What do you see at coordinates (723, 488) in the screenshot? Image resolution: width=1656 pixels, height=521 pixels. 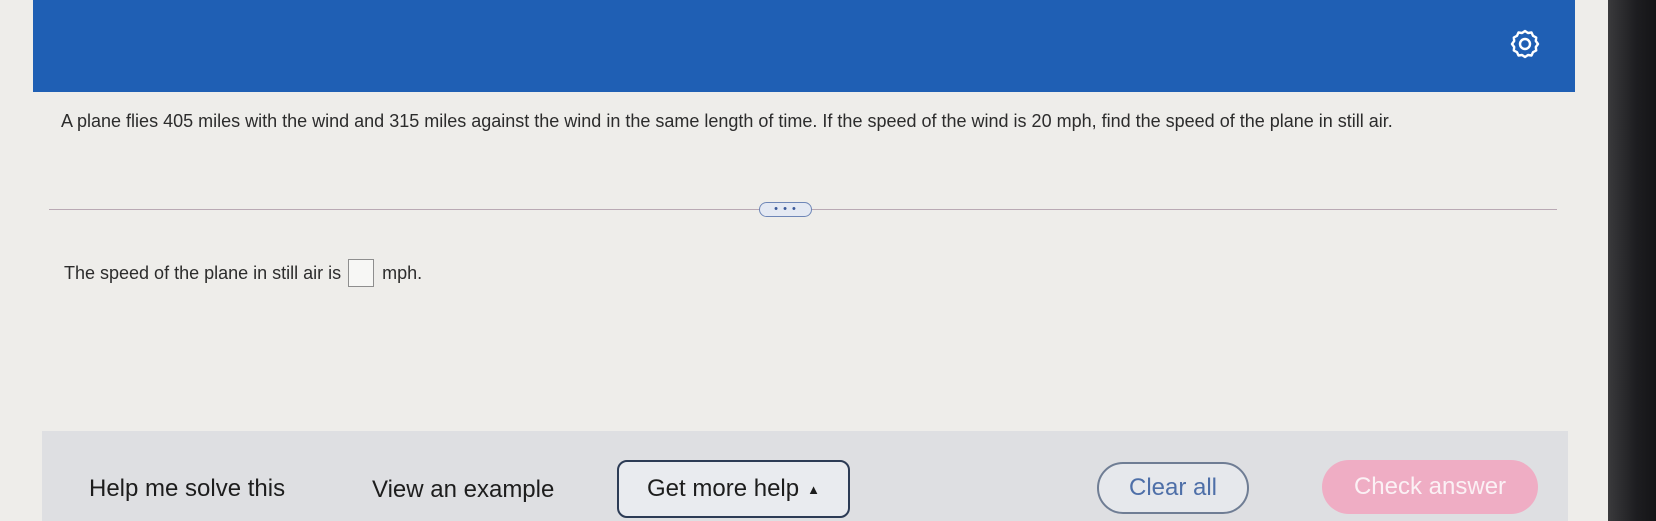 I see `get-more-help-label: Get more help` at bounding box center [723, 488].